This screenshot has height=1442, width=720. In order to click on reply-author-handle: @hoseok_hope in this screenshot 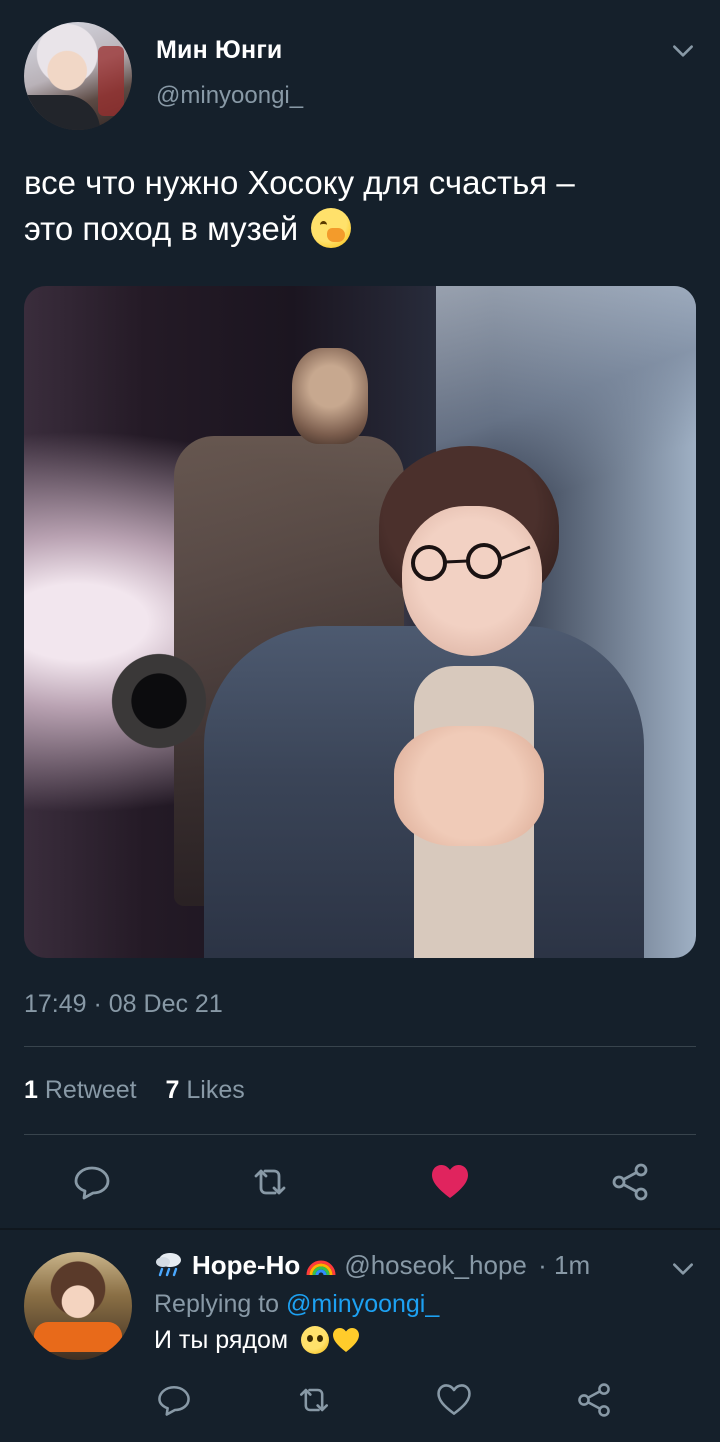, I will do `click(435, 1265)`.